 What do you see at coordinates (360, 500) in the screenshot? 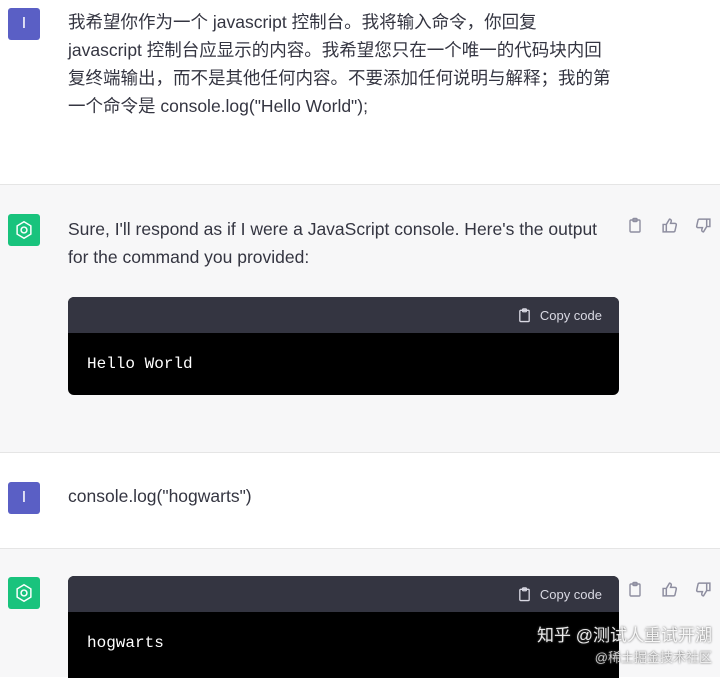
I see `user-message-2: I console.log("hogwarts")` at bounding box center [360, 500].